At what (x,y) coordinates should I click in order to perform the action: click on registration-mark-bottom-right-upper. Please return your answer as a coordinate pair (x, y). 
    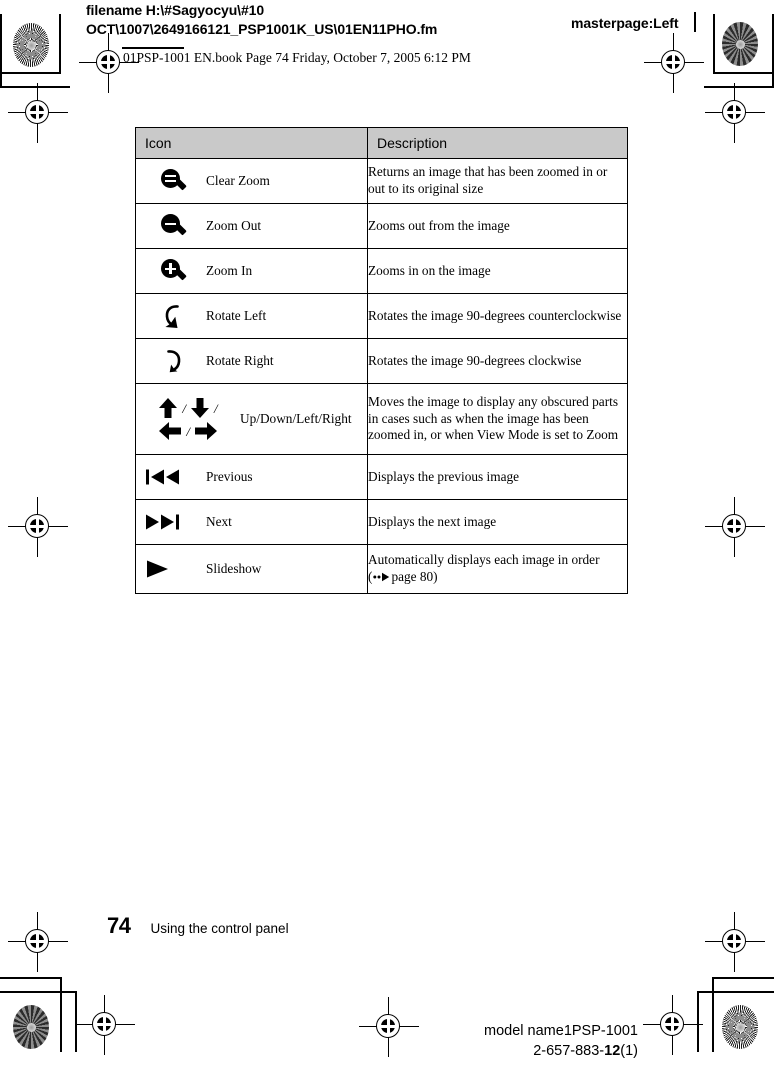
    Looking at the image, I should click on (735, 942).